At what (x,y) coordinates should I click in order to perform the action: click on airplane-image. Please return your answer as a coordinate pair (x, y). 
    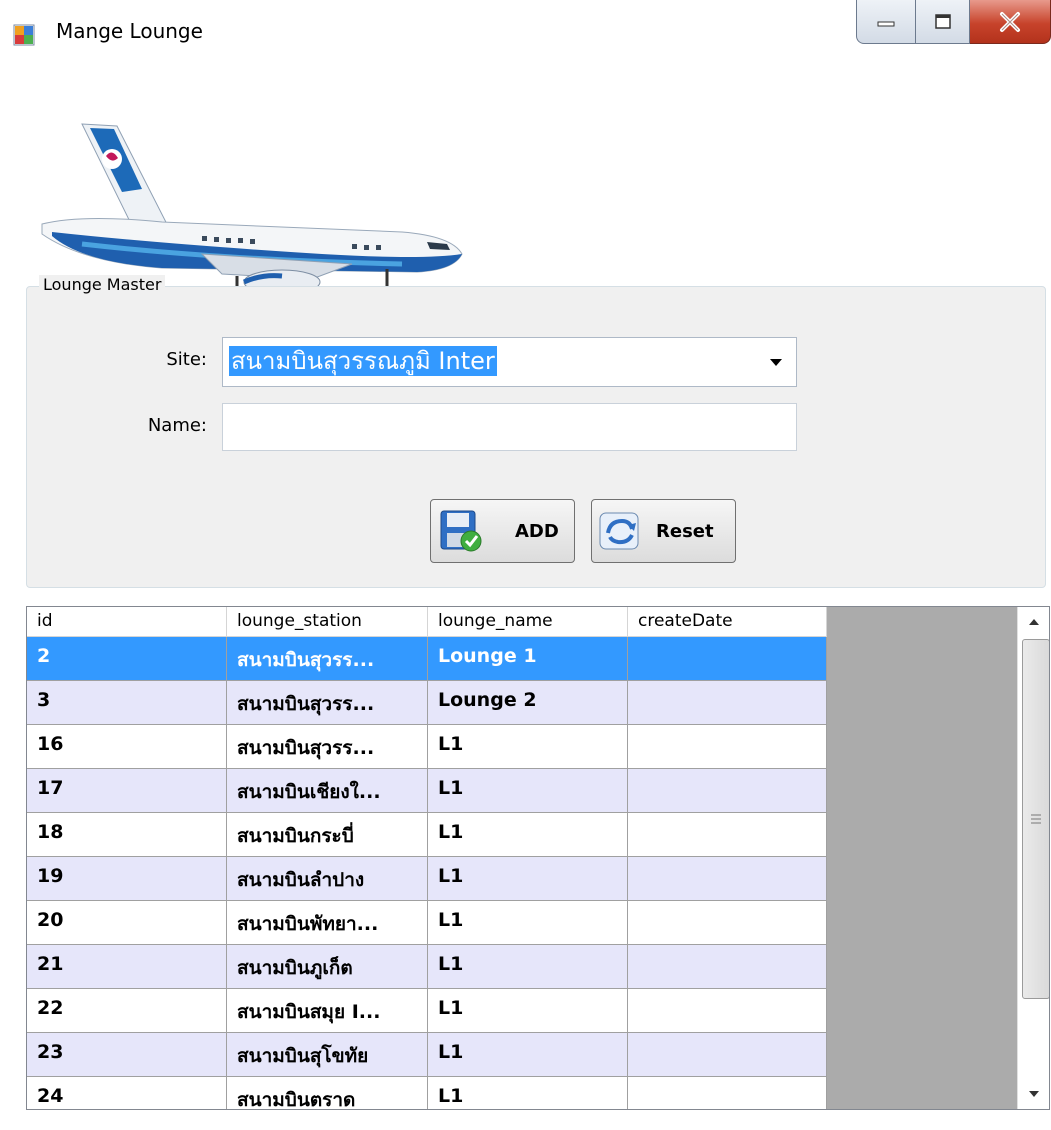
    Looking at the image, I should click on (256, 213).